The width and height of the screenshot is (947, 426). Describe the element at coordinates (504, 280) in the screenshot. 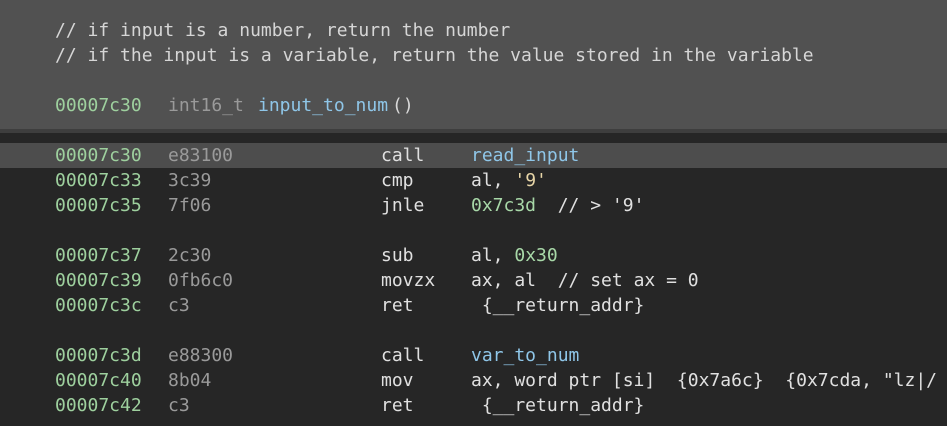

I see `operand-text: ax, al` at that location.